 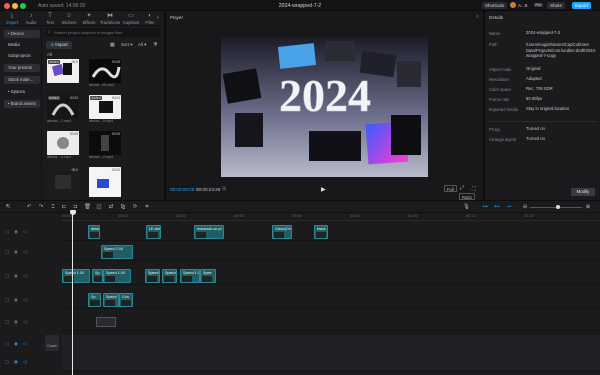 I want to click on undo-icon: ↶, so click(x=29, y=207).